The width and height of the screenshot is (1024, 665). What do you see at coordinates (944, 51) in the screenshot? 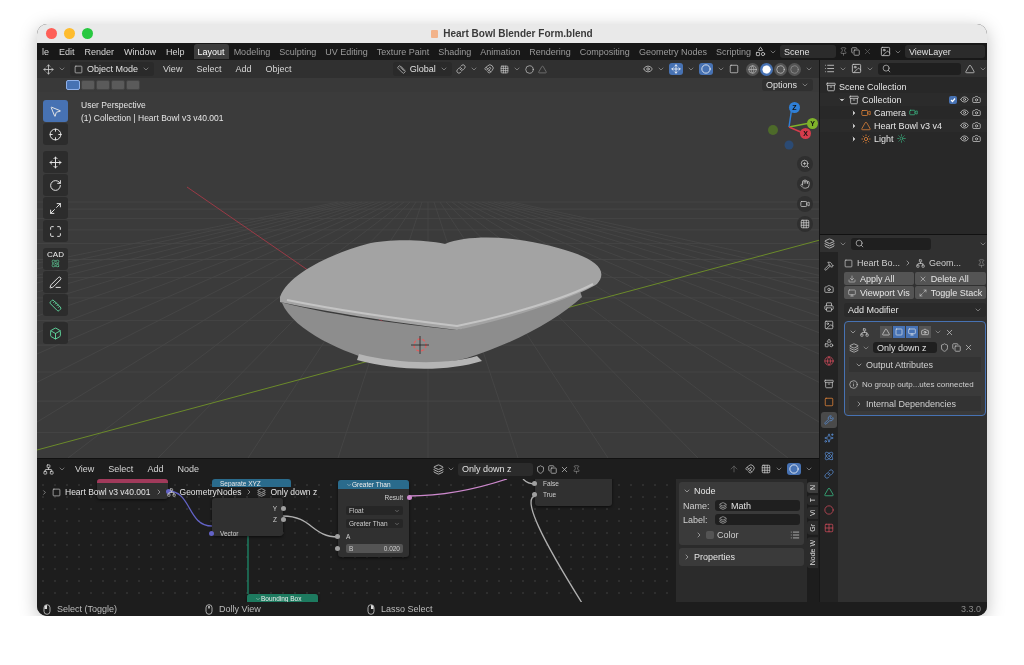
I see `view-layer-field: ViewLayer` at bounding box center [944, 51].